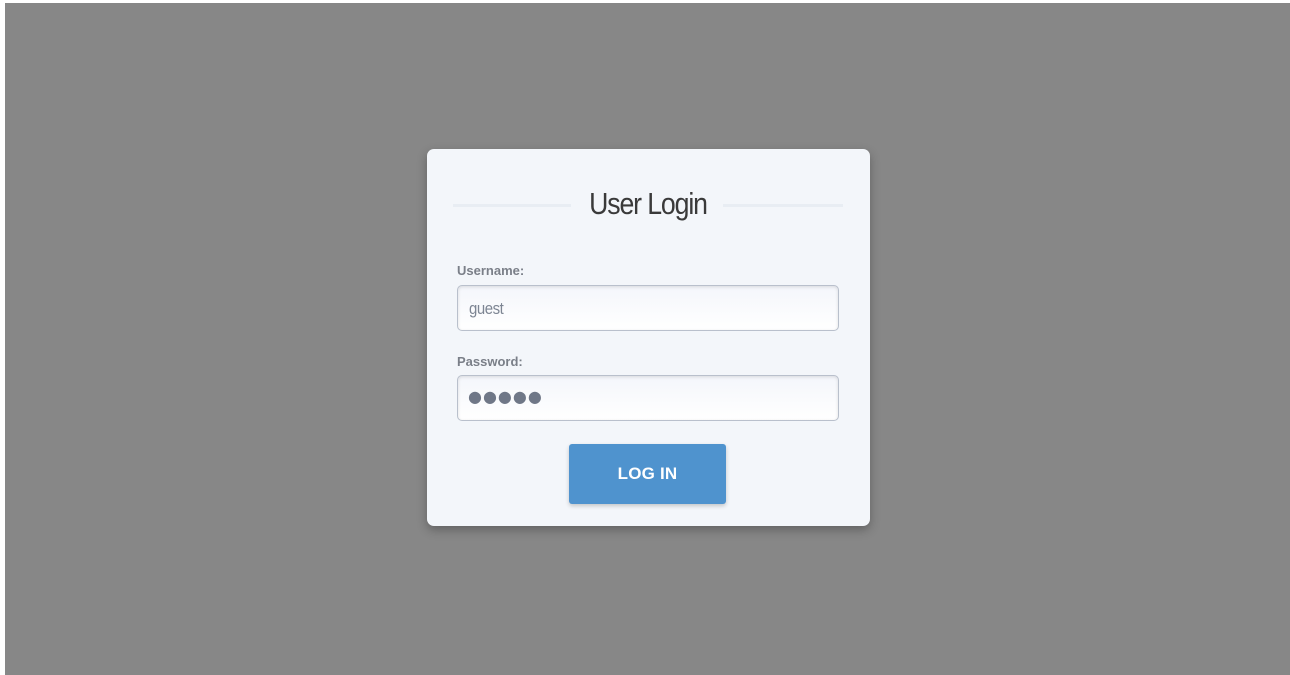  Describe the element at coordinates (647, 474) in the screenshot. I see `login-button: LOG IN` at that location.